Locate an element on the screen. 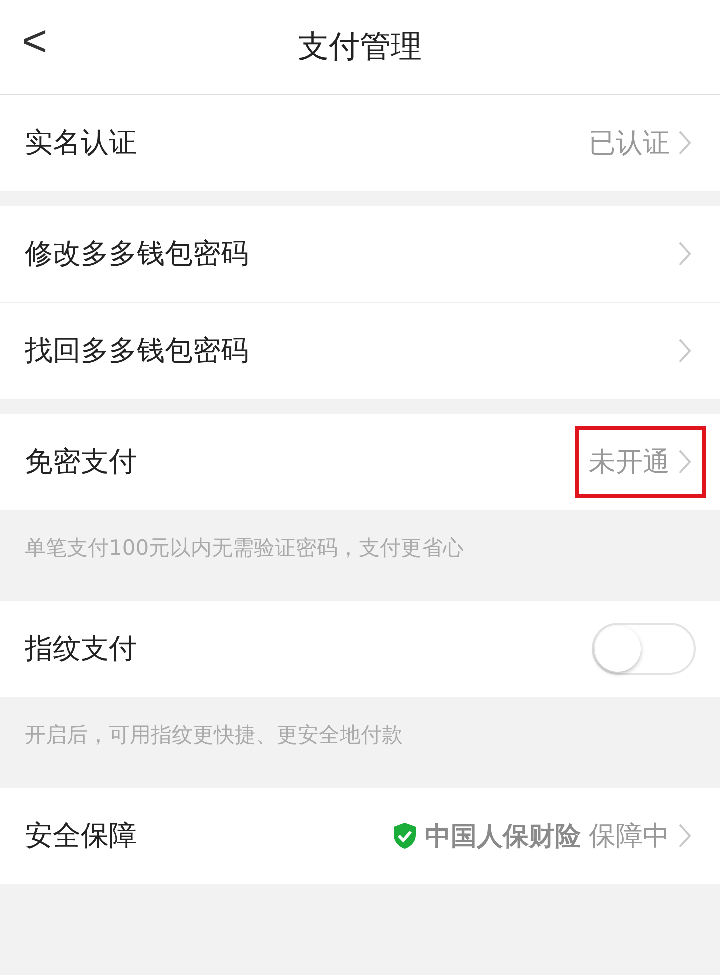  row-label: 安全保障 is located at coordinates (81, 836).